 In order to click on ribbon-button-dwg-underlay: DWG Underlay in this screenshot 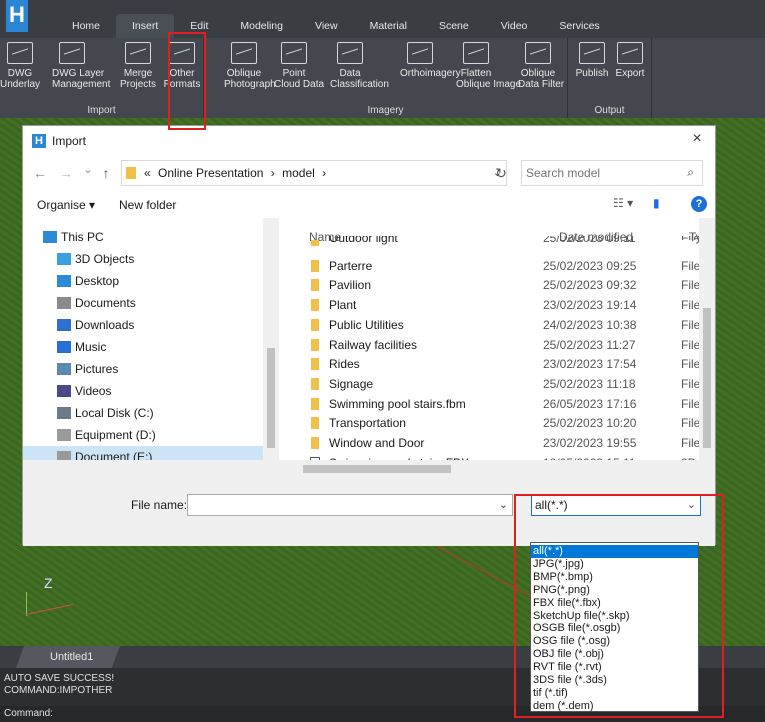, I will do `click(20, 71)`.